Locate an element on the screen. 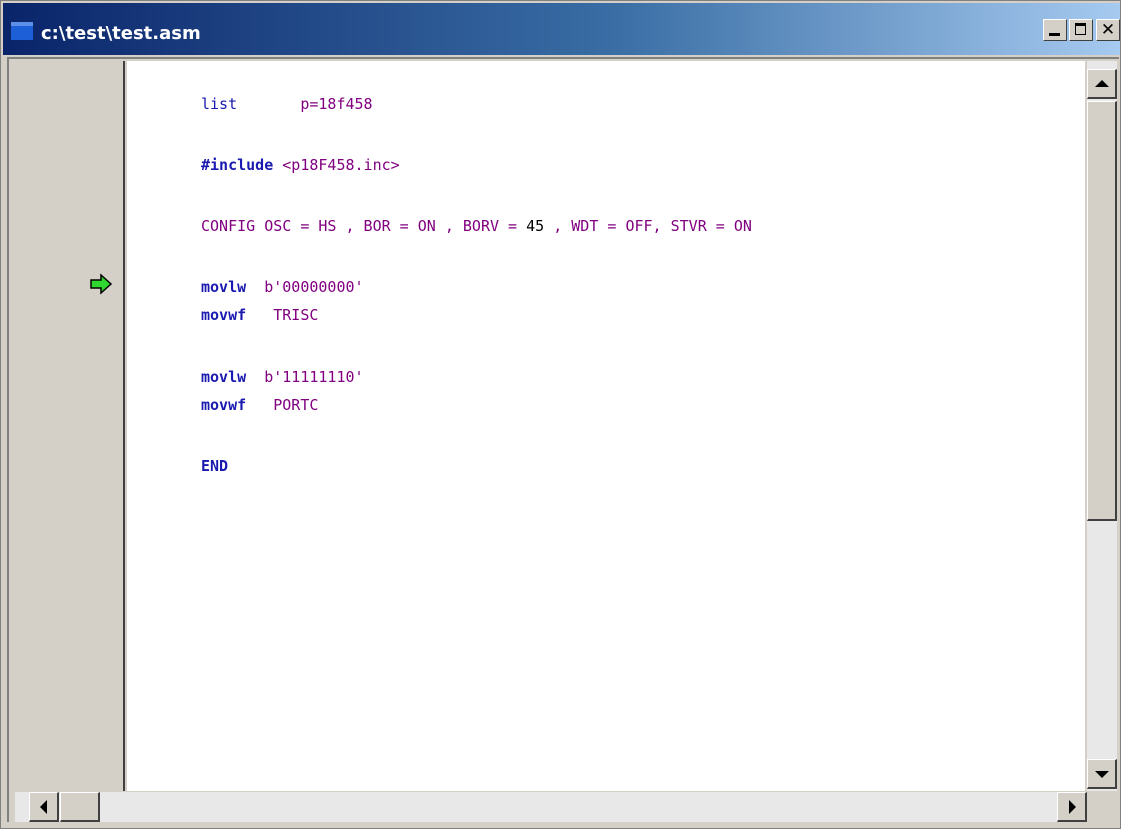 Image resolution: width=1121 pixels, height=829 pixels. scroll-down-button is located at coordinates (1102, 774).